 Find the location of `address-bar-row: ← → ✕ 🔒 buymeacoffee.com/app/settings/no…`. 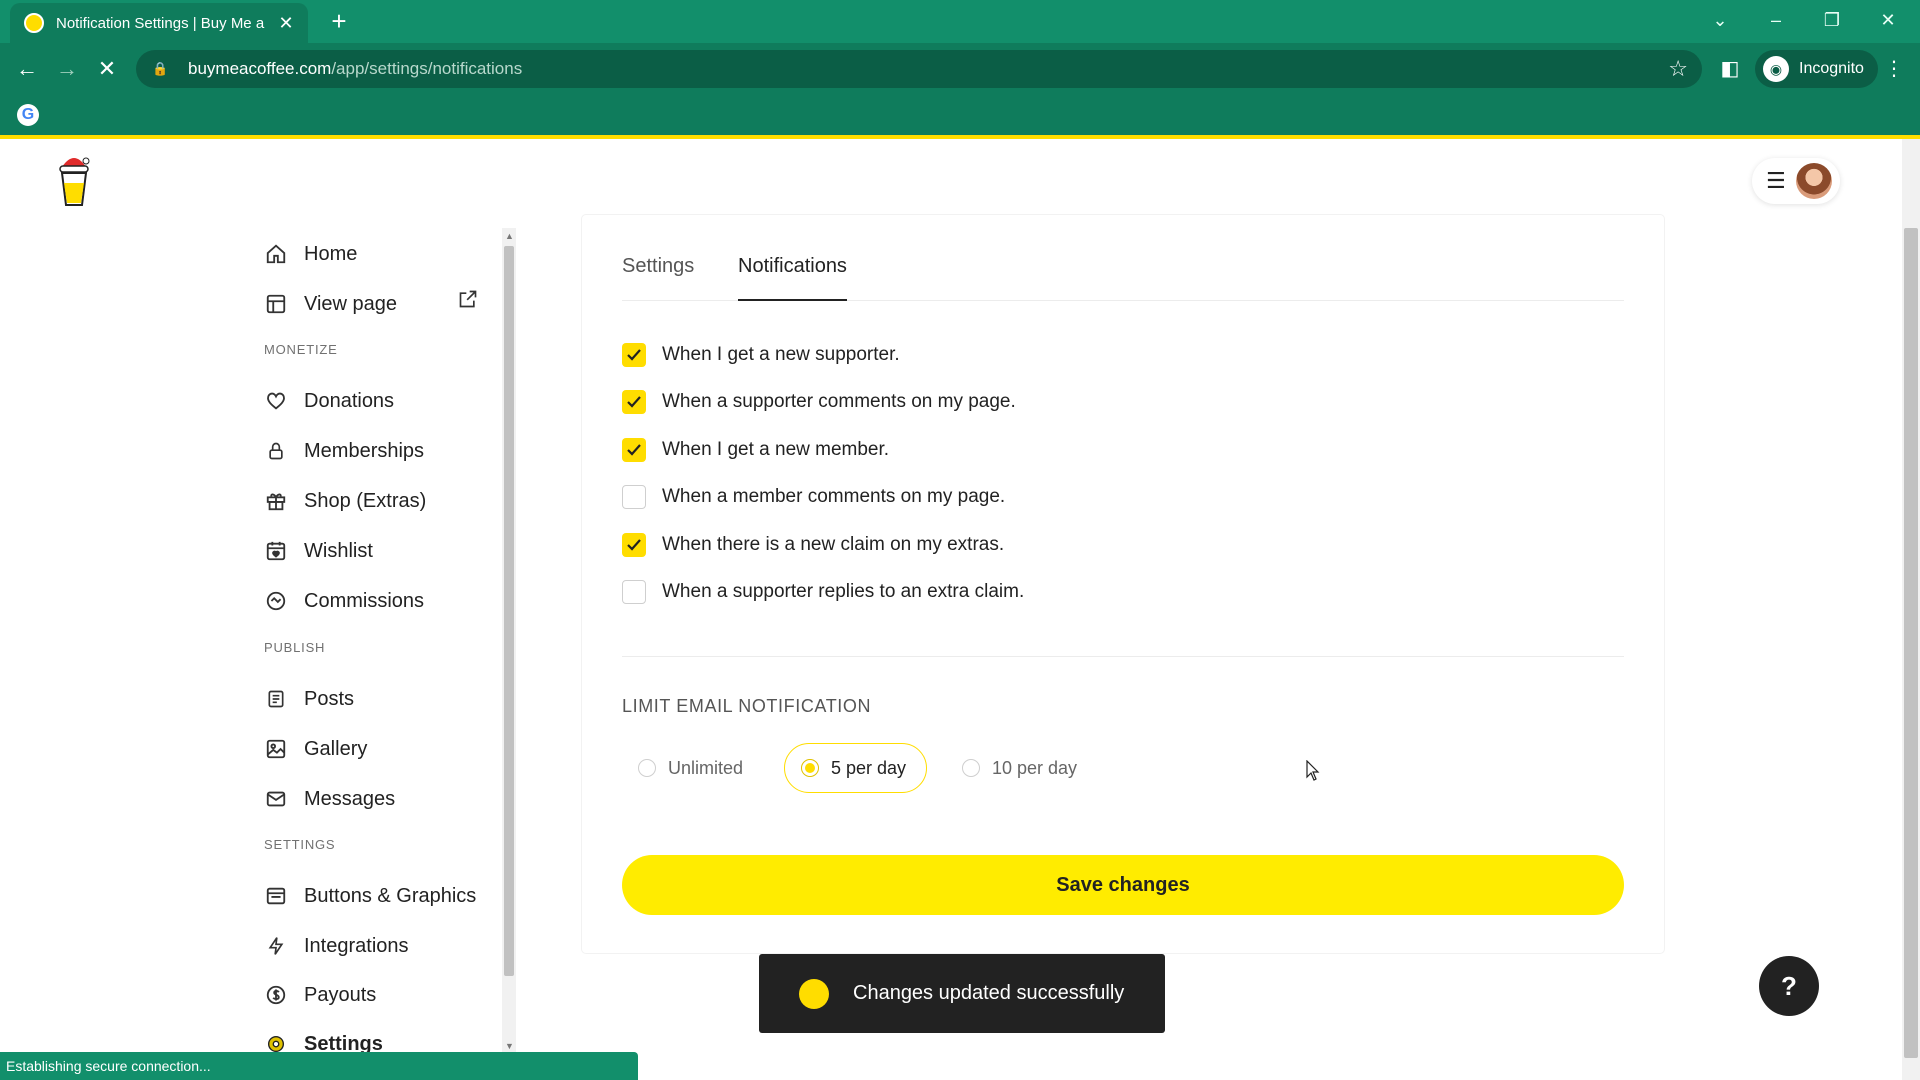

address-bar-row: ← → ✕ 🔒 buymeacoffee.com/app/settings/no… is located at coordinates (960, 69).